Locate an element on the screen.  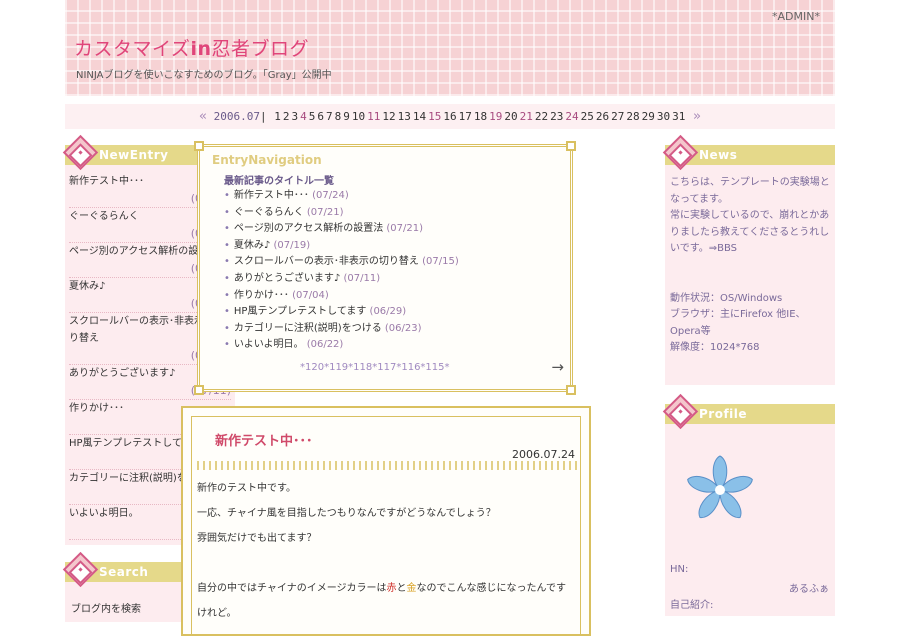
entry-navigation-link: HP風テンプレテストしてます is located at coordinates (300, 311).